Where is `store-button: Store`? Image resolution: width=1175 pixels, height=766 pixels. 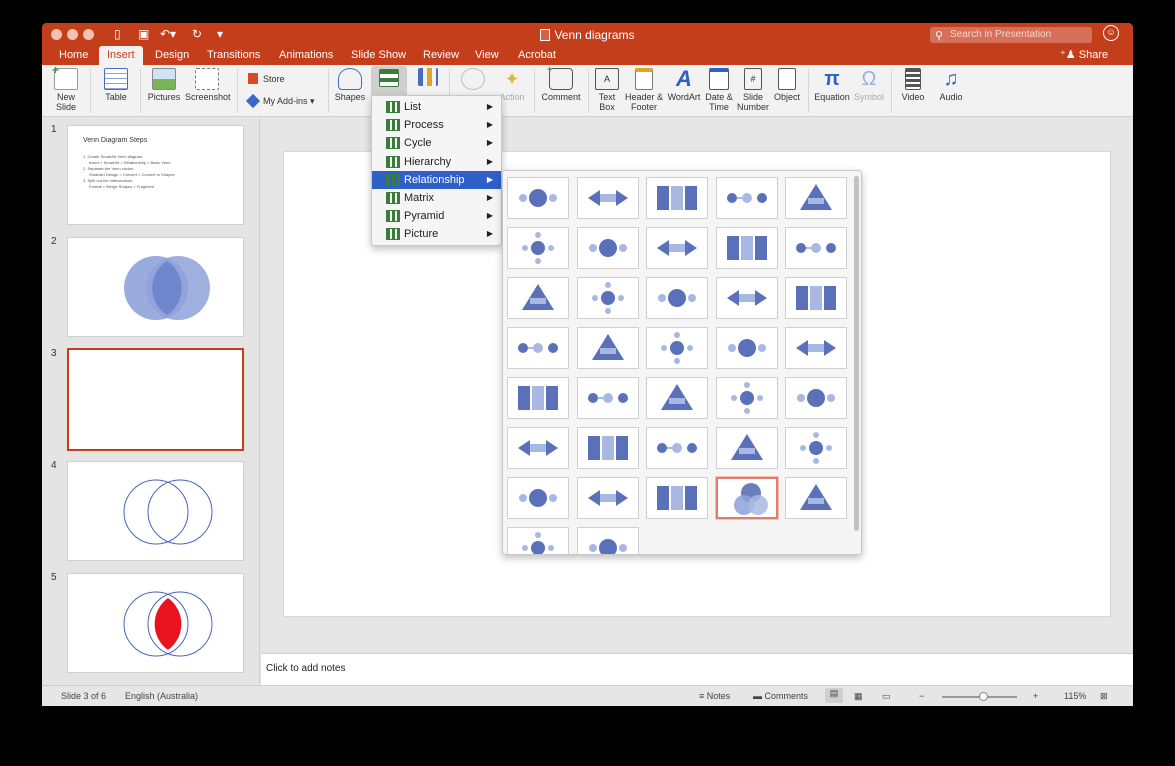 store-button: Store is located at coordinates (266, 78).